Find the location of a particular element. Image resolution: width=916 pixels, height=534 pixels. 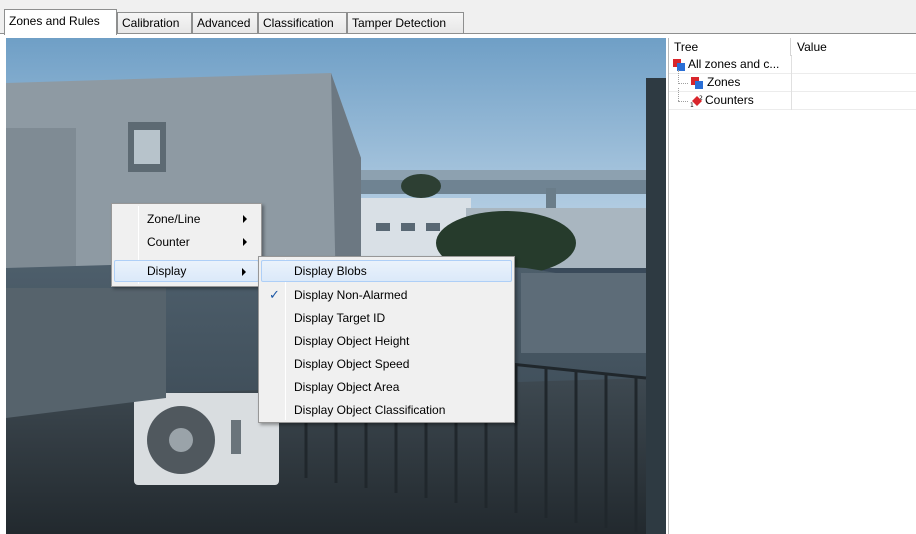

tree-row-label: Zones is located at coordinates (724, 82).